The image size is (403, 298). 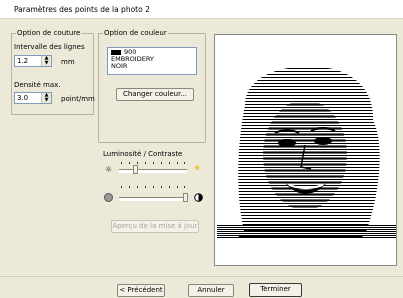 I want to click on contrast-slider-track, so click(x=153, y=199).